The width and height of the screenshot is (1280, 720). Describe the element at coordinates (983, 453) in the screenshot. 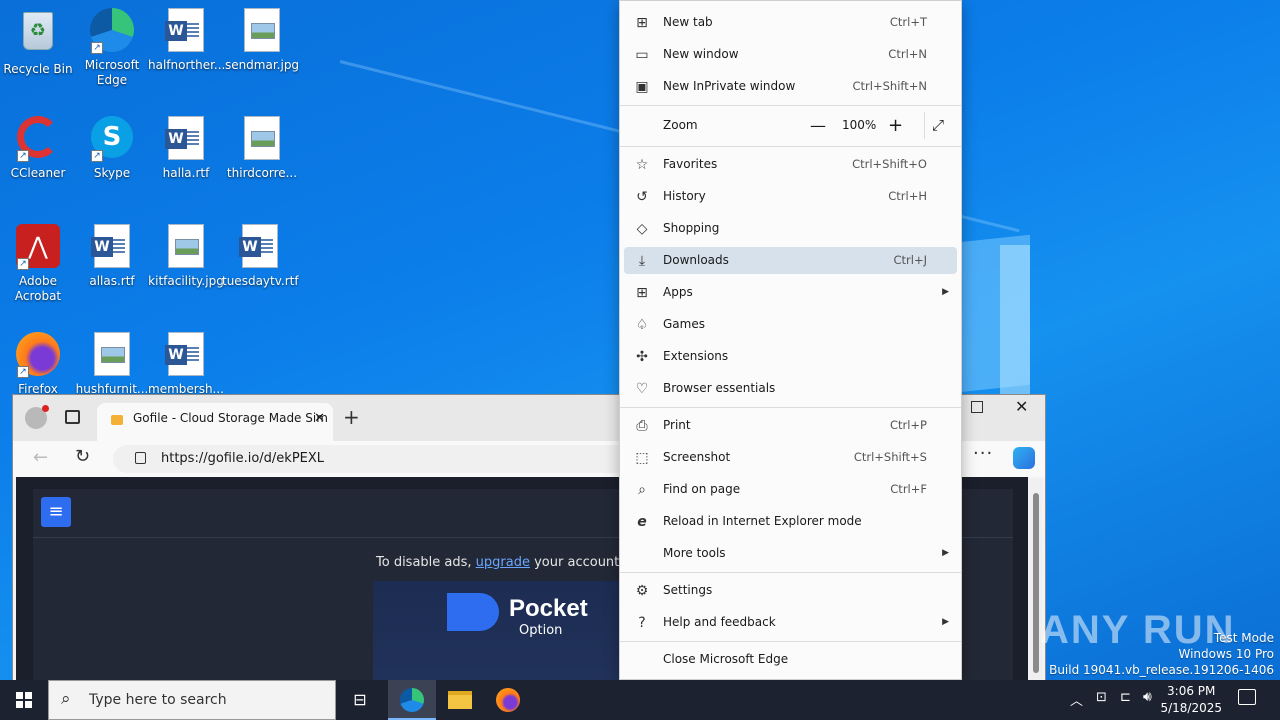

I see `more-menu-icon: ···` at that location.